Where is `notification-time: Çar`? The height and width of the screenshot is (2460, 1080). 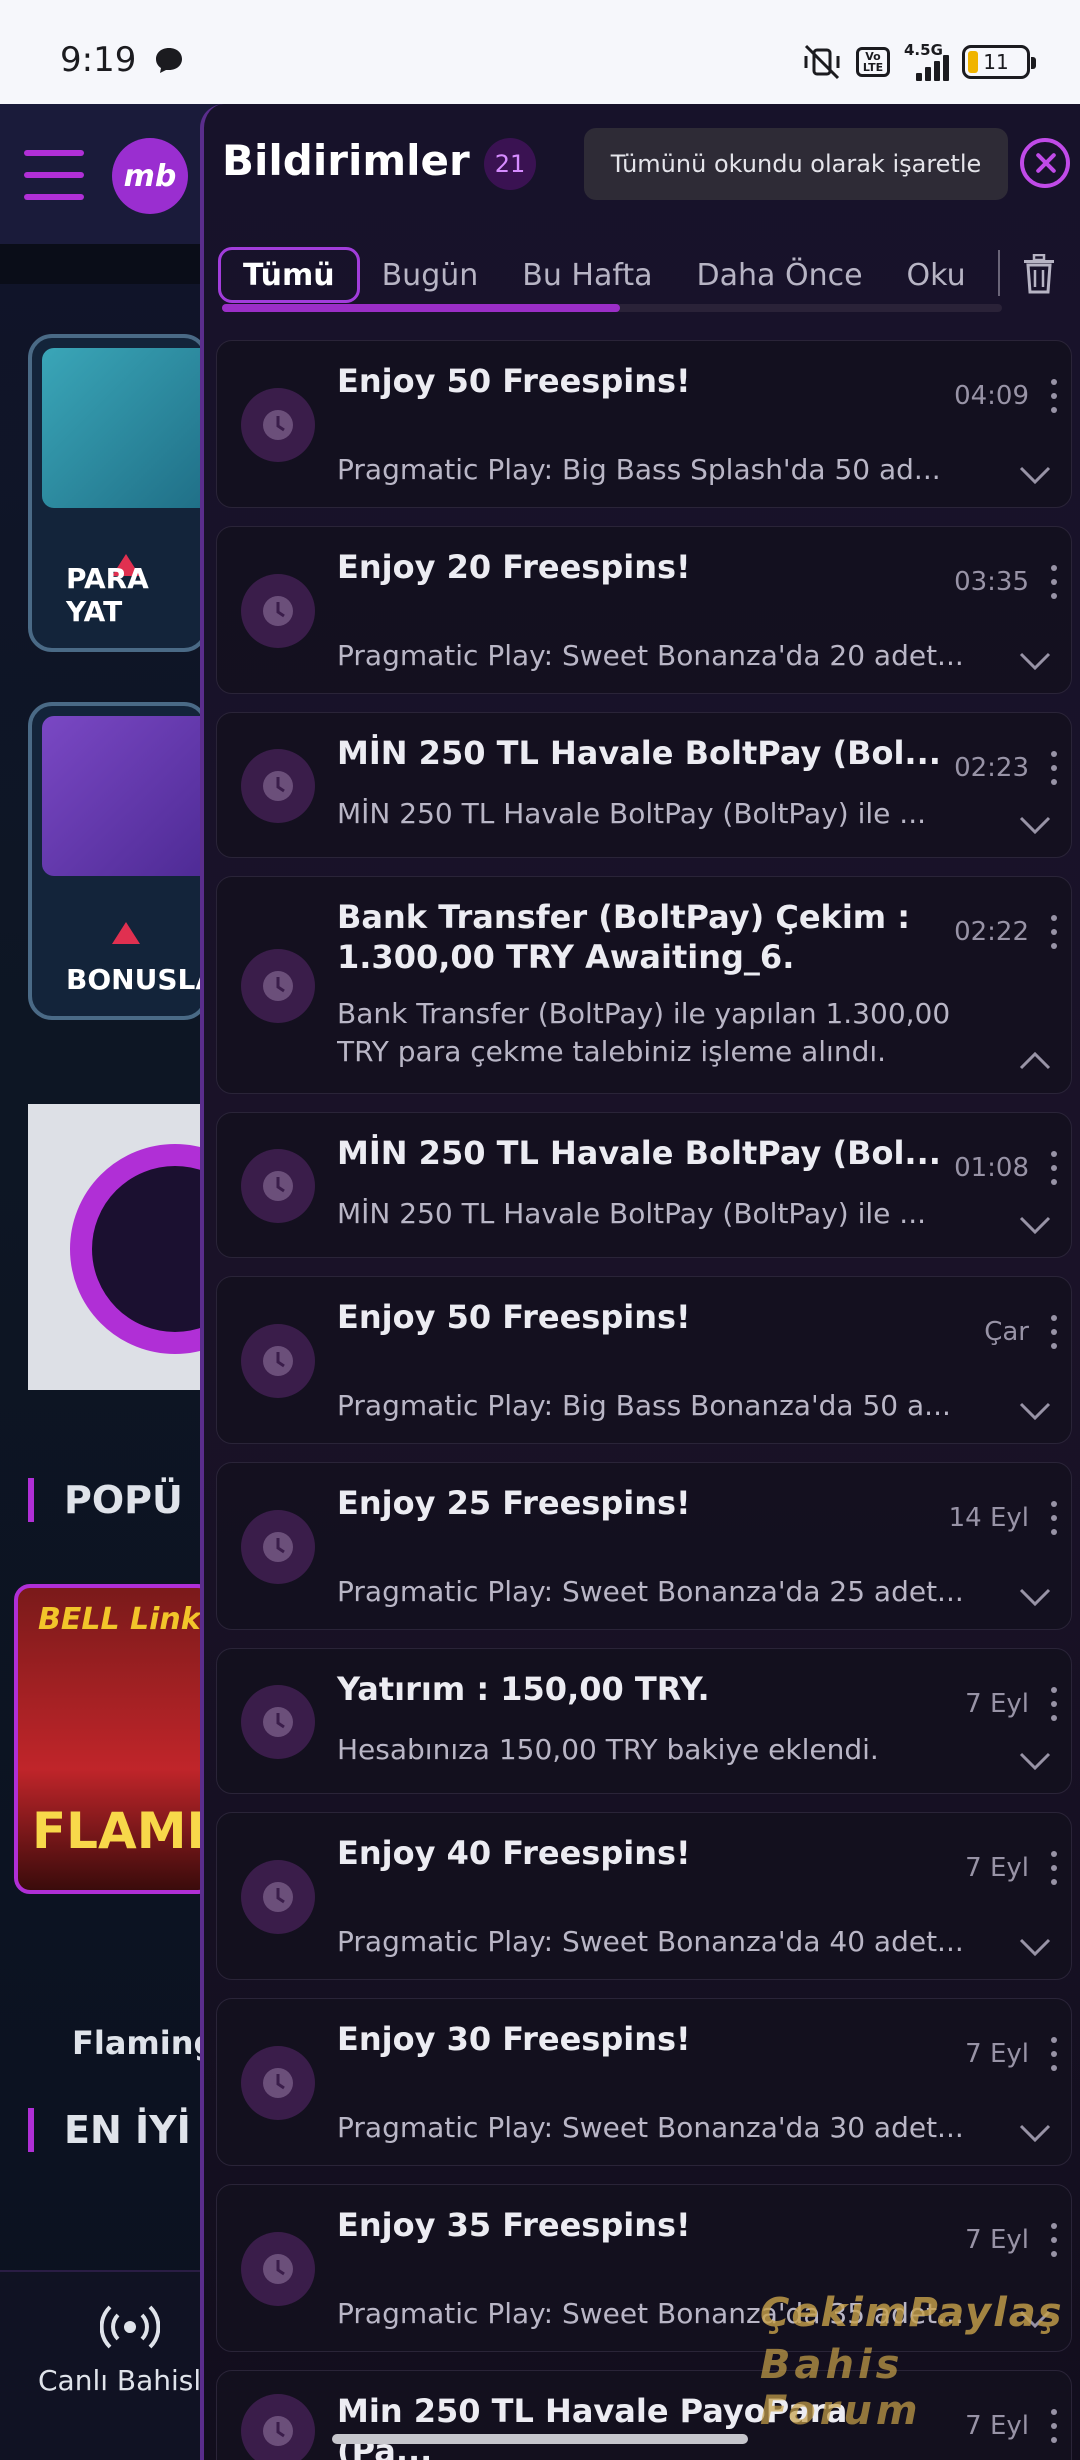
notification-time: Çar is located at coordinates (1006, 1332).